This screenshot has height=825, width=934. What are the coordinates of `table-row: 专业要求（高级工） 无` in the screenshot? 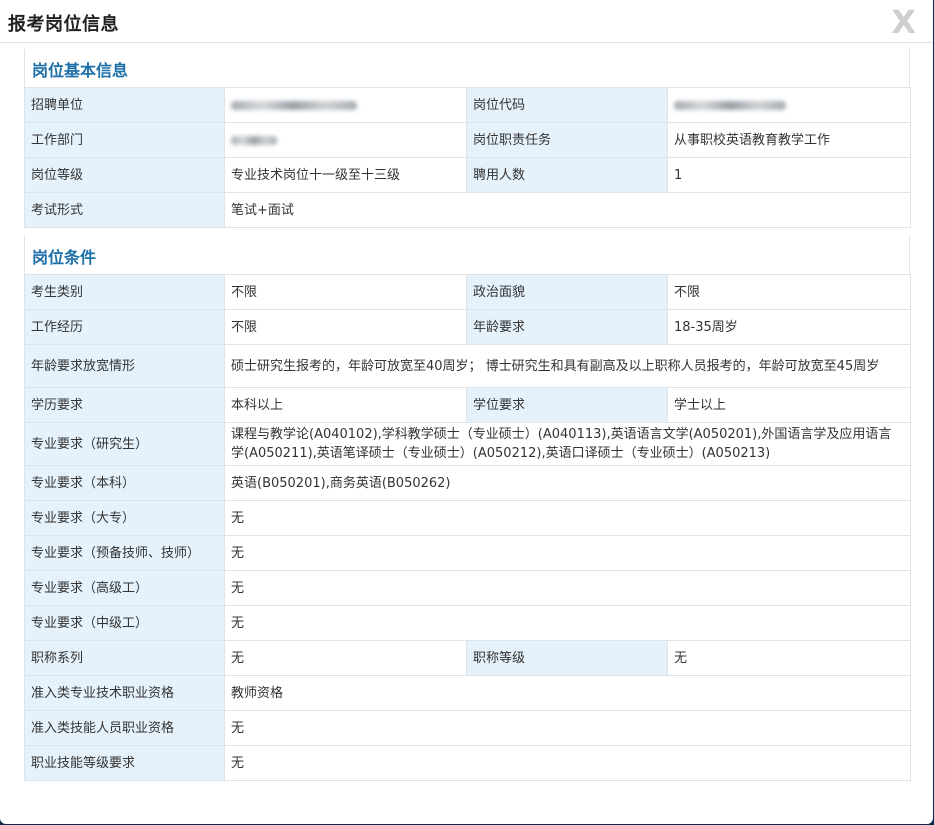 It's located at (467, 588).